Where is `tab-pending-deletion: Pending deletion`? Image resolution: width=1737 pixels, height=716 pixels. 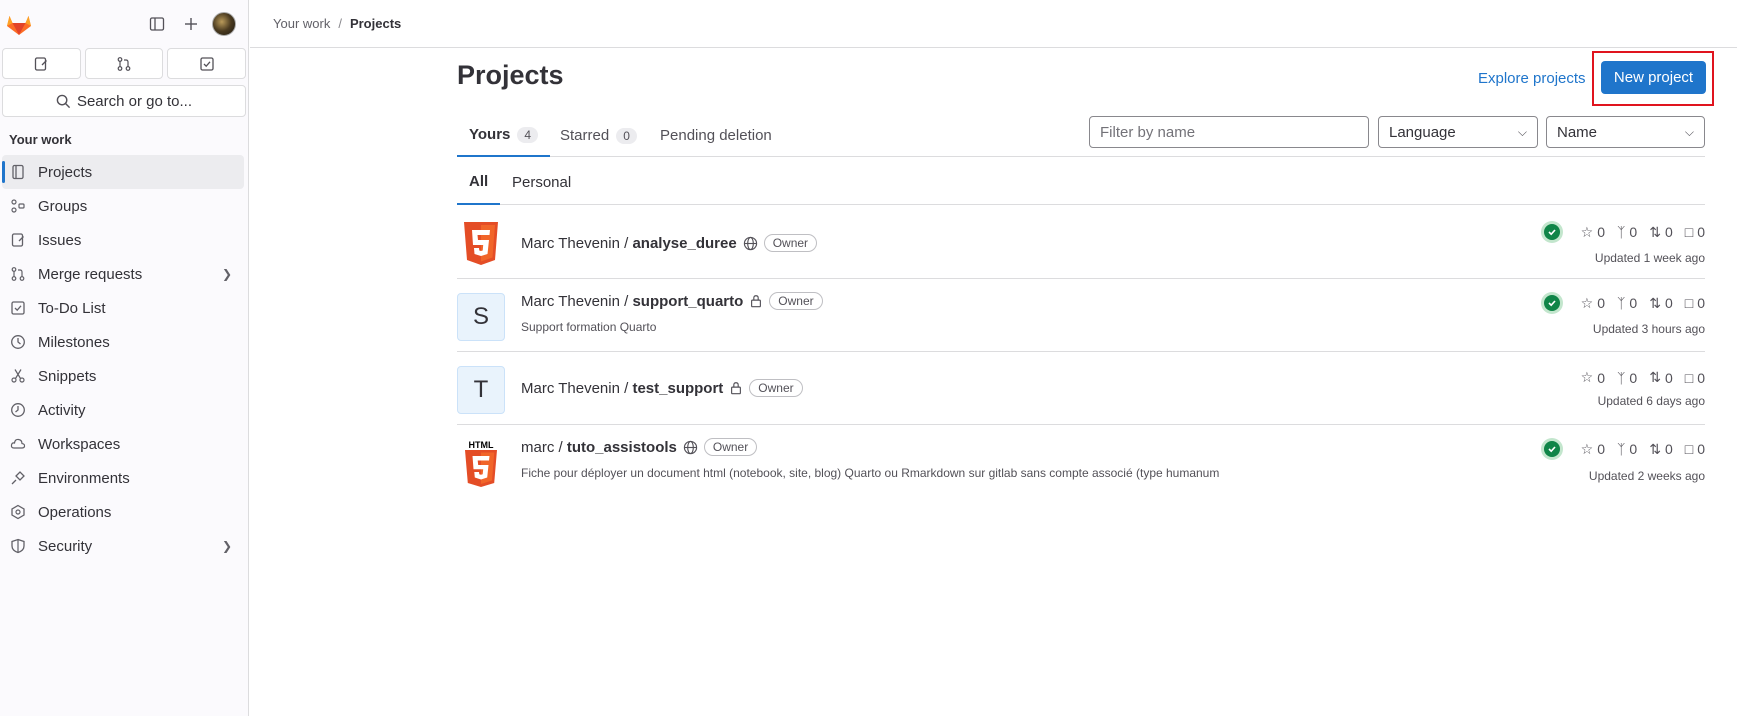 tab-pending-deletion: Pending deletion is located at coordinates (716, 135).